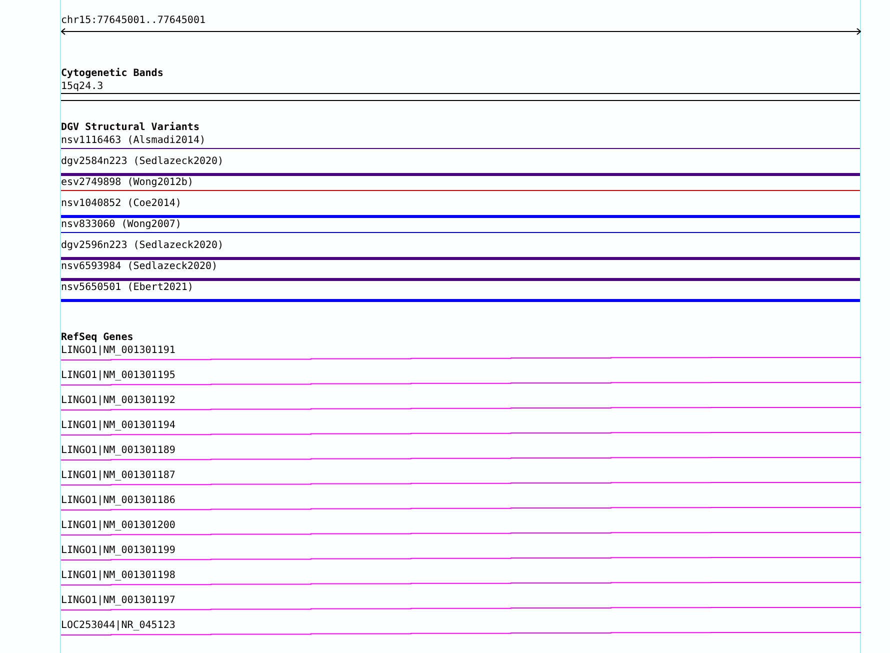 This screenshot has width=890, height=653. What do you see at coordinates (118, 350) in the screenshot?
I see `gene-label: LINGO1|NM_001301191` at bounding box center [118, 350].